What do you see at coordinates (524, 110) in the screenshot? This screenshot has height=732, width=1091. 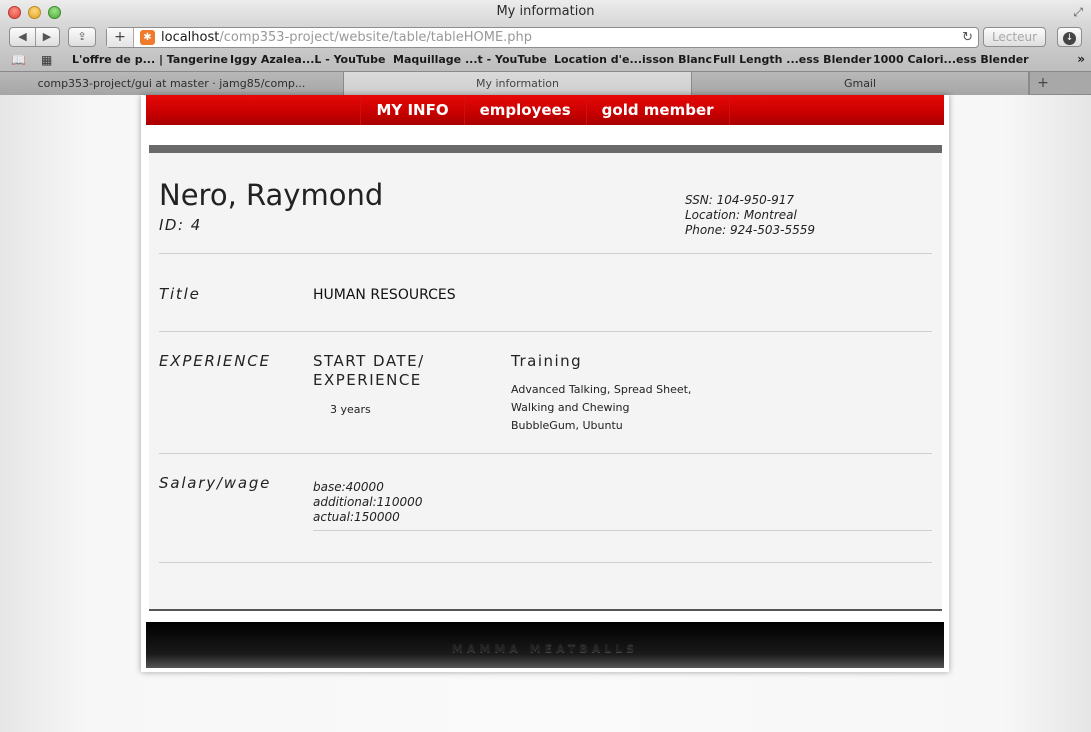 I see `nav-employees: employees` at bounding box center [524, 110].